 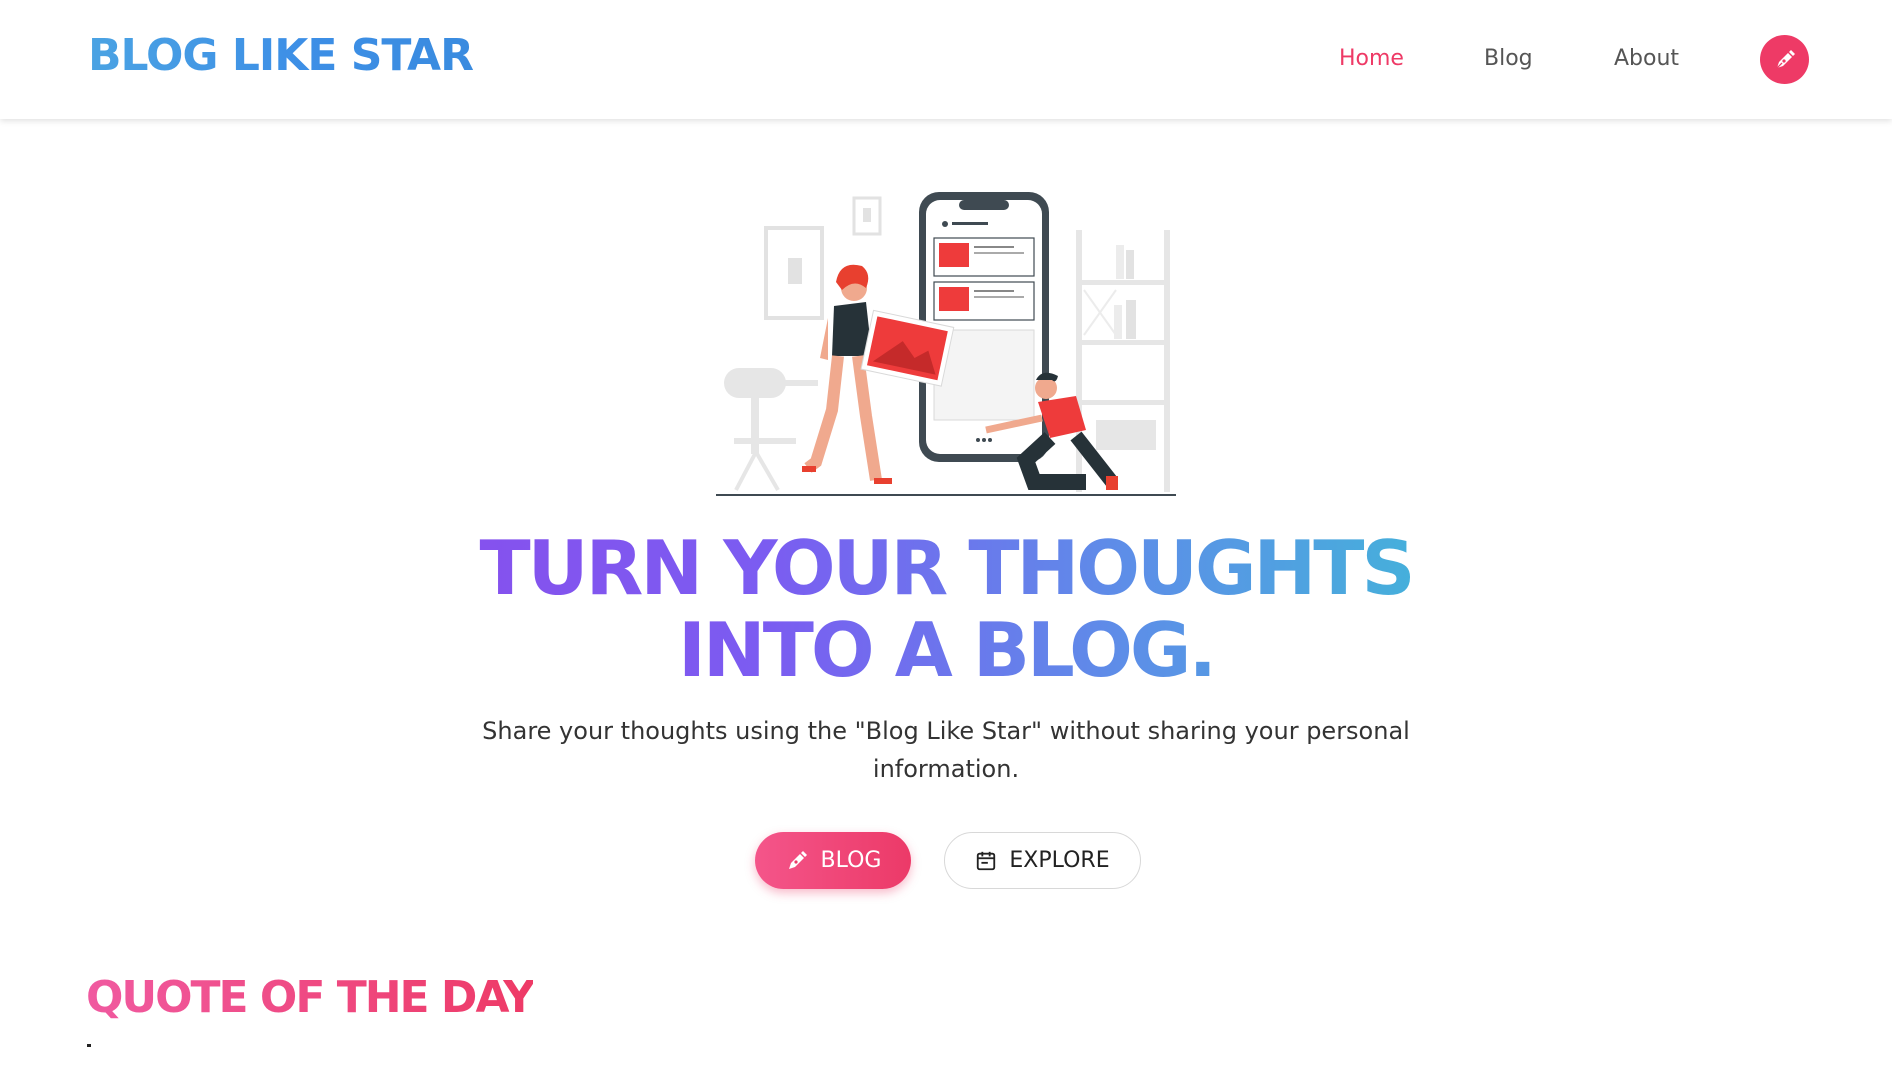 I want to click on hero-title-line1: TURN YOUR THOUGHTS, so click(x=946, y=568).